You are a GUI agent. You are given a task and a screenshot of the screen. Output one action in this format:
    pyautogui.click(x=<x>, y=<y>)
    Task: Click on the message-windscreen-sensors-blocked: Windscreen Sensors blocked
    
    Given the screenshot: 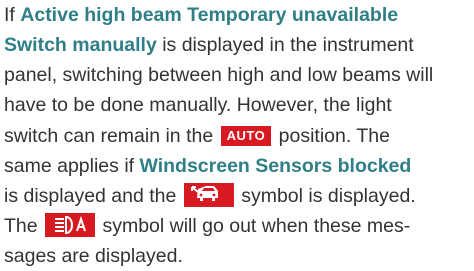 What is the action you would take?
    pyautogui.click(x=275, y=166)
    